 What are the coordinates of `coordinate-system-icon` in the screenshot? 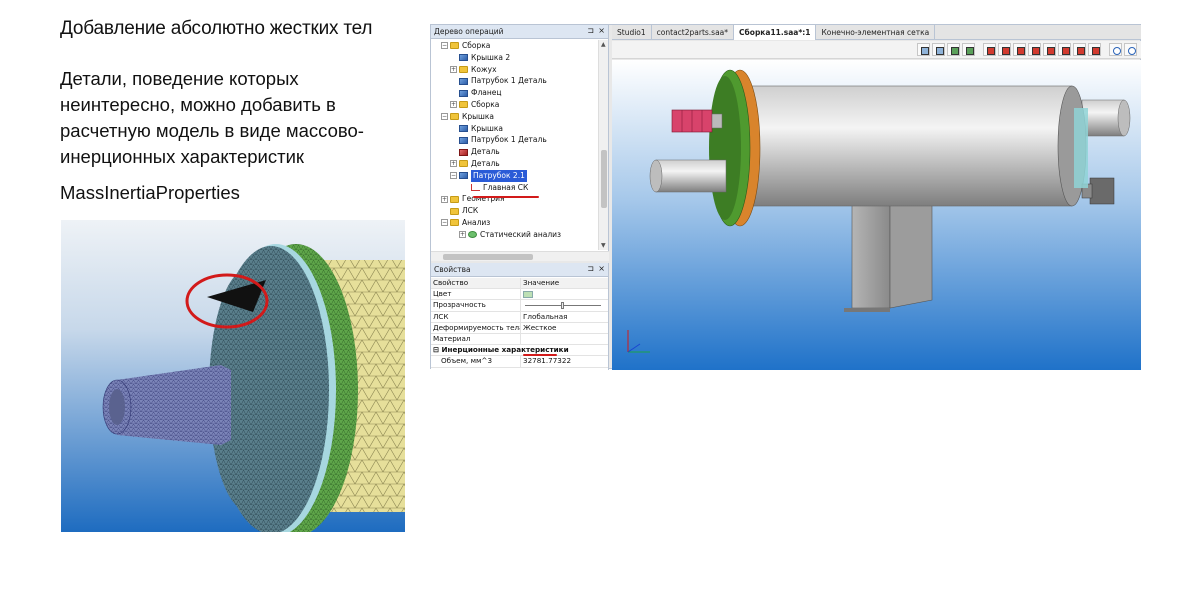 It's located at (475, 187).